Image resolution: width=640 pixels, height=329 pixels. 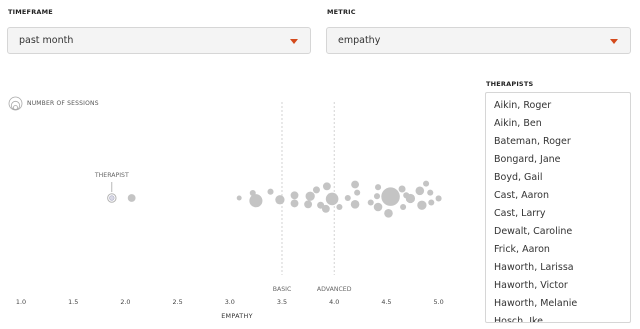 What do you see at coordinates (21, 302) in the screenshot?
I see `x-tick-label: 1.0` at bounding box center [21, 302].